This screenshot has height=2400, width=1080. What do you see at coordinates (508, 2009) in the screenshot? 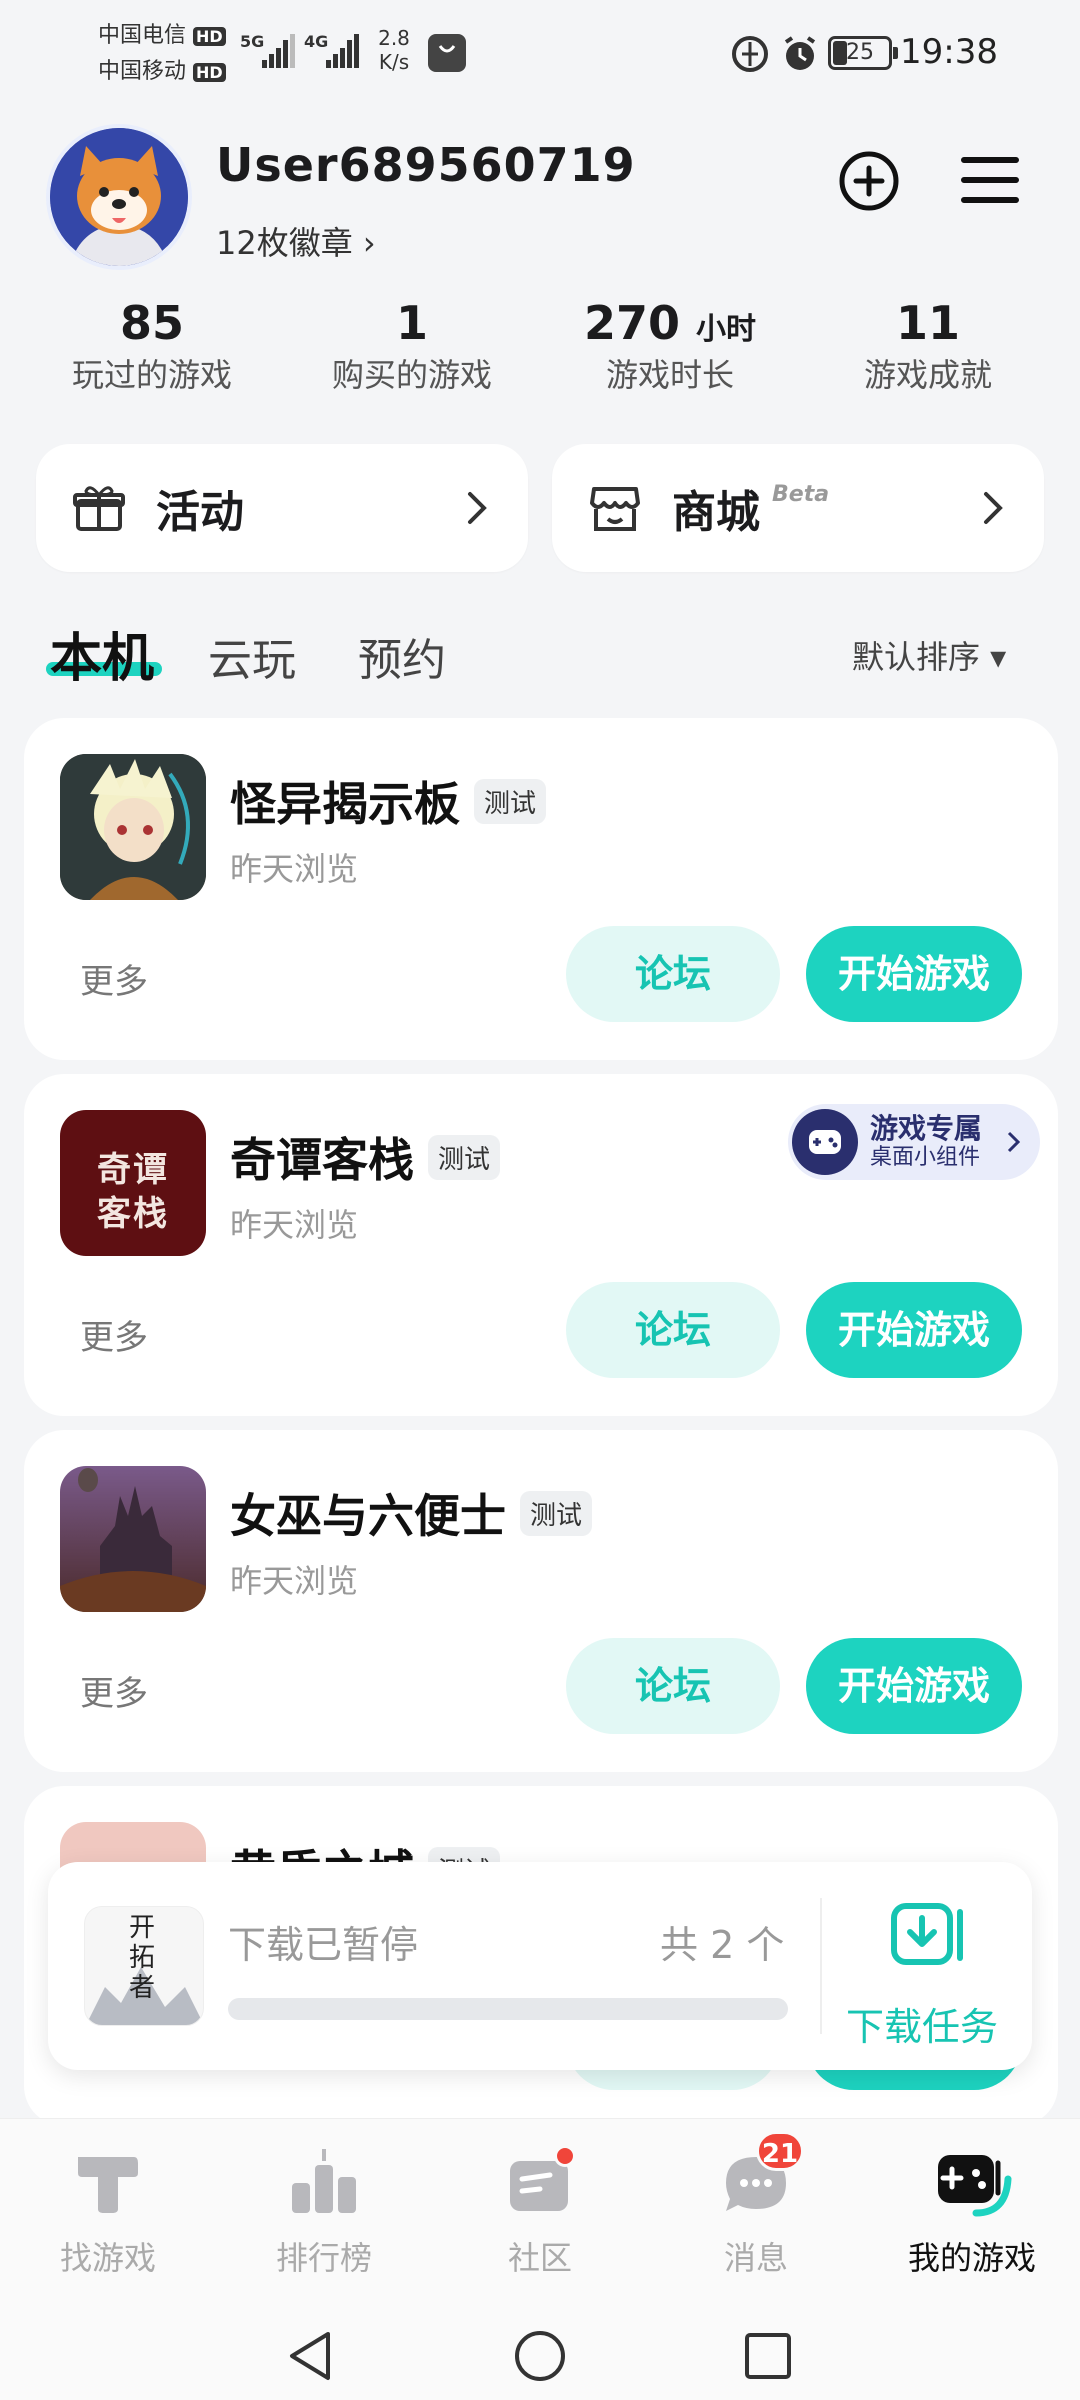
I see `download-progress-bar` at bounding box center [508, 2009].